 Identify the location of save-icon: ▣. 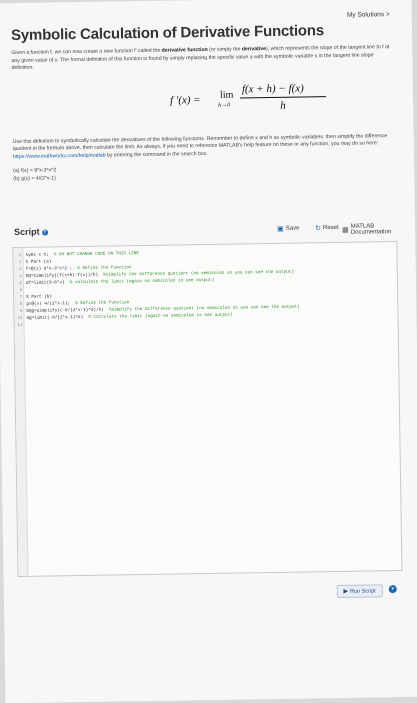
(280, 229).